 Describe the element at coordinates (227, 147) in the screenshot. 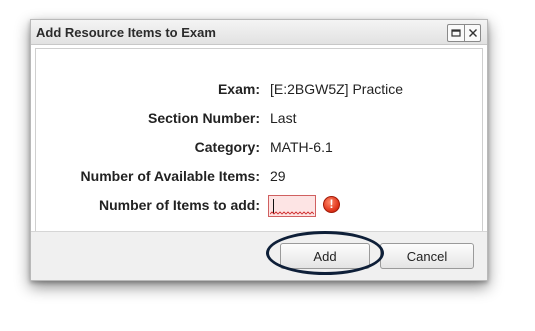

I see `category-label: Category:` at that location.